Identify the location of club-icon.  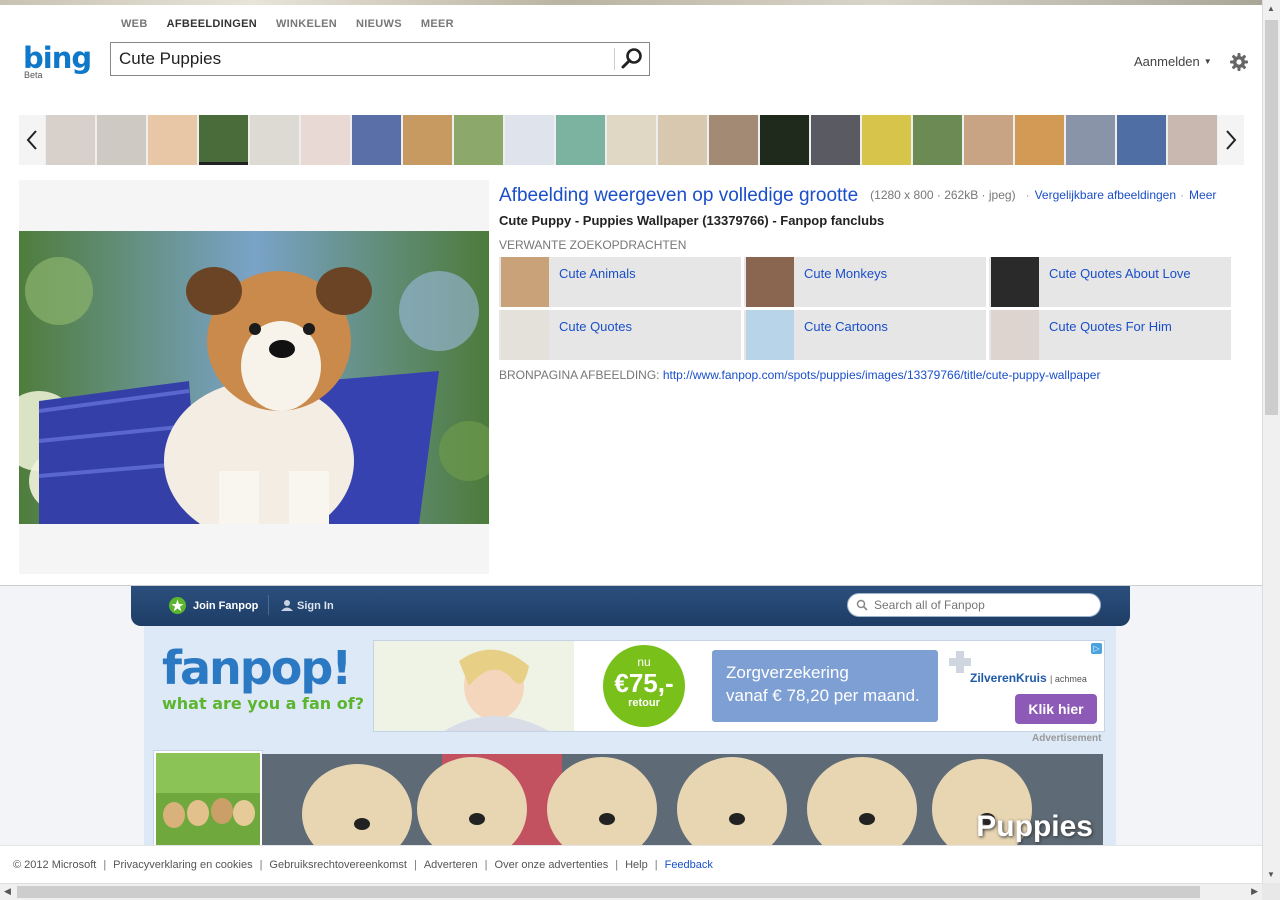
(208, 798).